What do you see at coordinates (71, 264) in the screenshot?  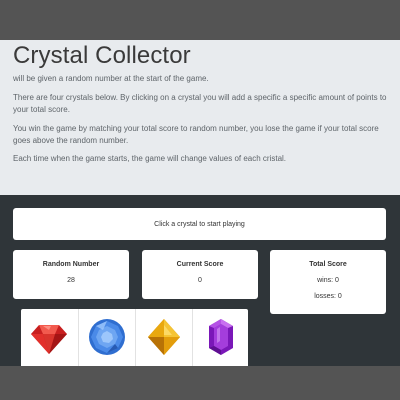 I see `random-number-label: Random Number` at bounding box center [71, 264].